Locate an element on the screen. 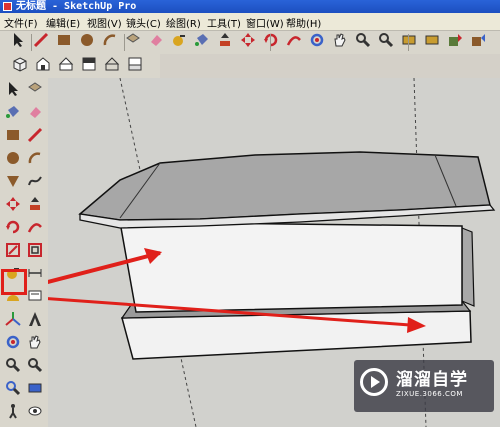 The width and height of the screenshot is (500, 427). axes-tool-button is located at coordinates (13, 321).